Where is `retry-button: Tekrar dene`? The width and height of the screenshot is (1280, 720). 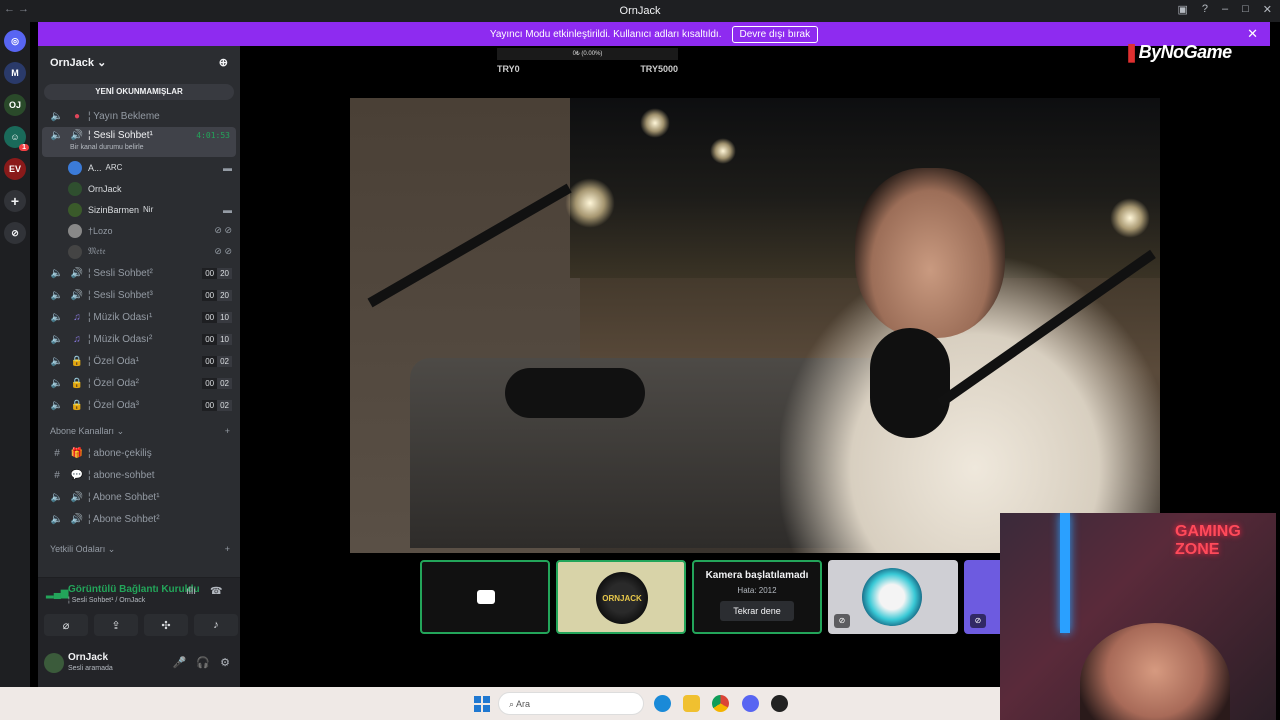
retry-button: Tekrar dene is located at coordinates (757, 611).